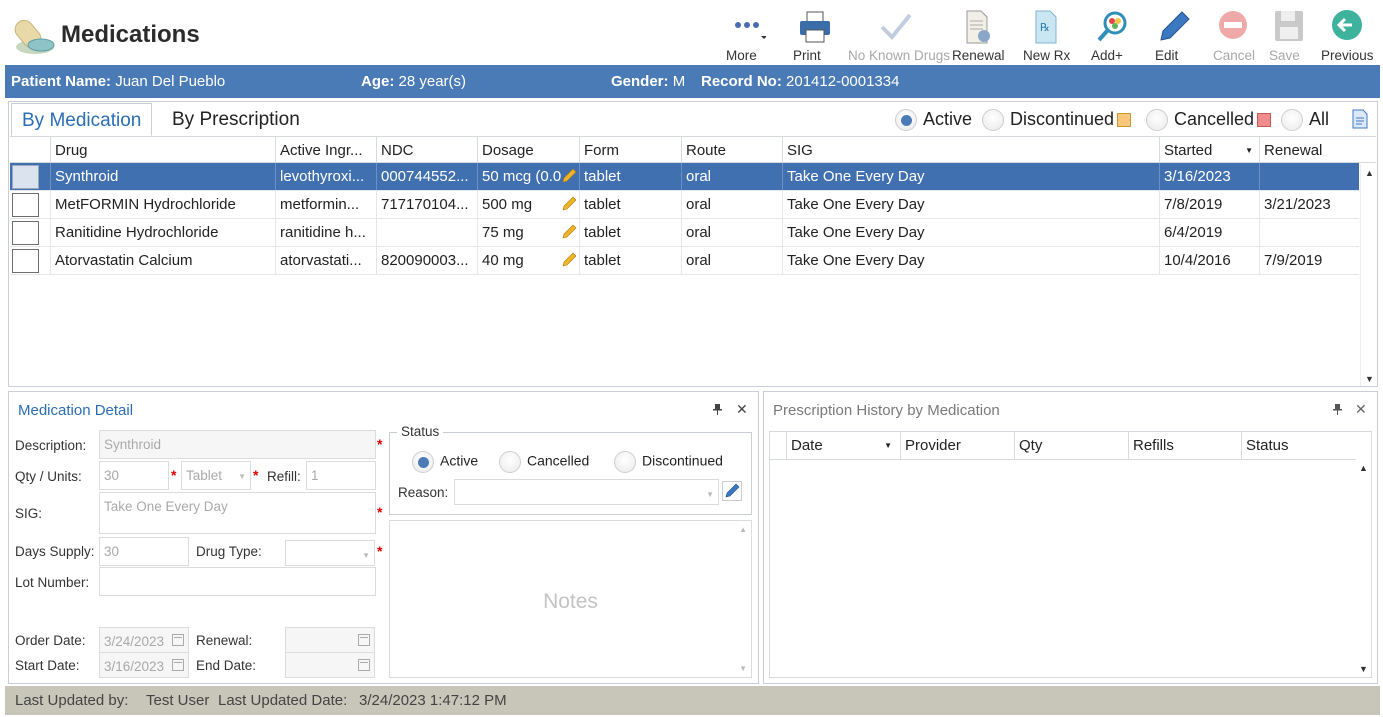  I want to click on header-status: Status, so click(1298, 445).